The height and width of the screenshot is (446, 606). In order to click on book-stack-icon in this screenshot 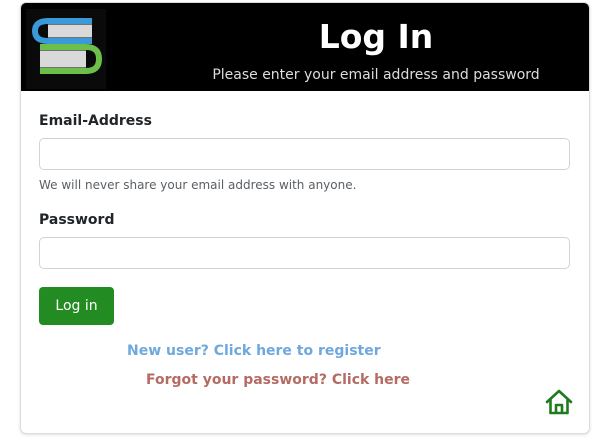, I will do `click(66, 49)`.